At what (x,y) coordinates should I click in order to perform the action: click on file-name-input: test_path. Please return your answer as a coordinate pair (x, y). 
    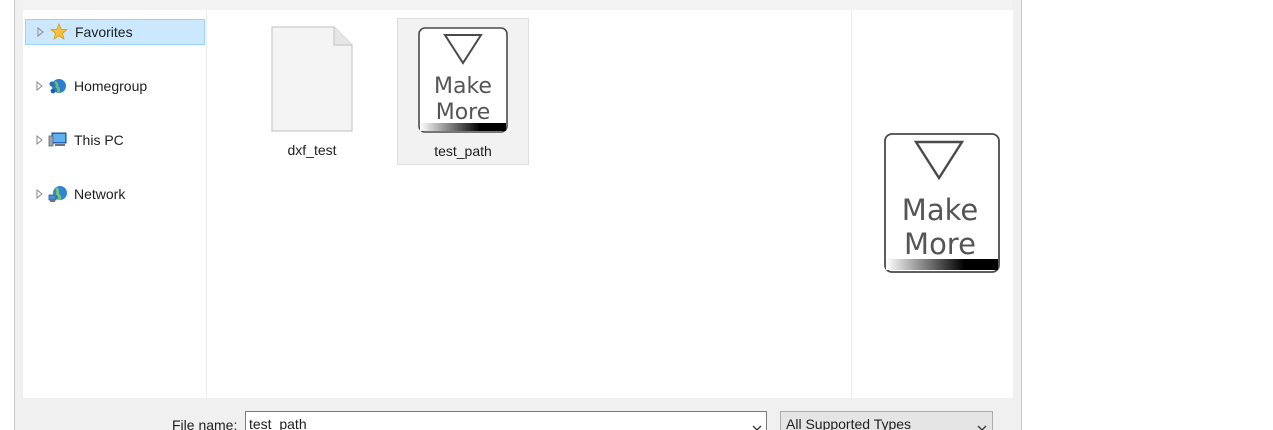
    Looking at the image, I should click on (506, 420).